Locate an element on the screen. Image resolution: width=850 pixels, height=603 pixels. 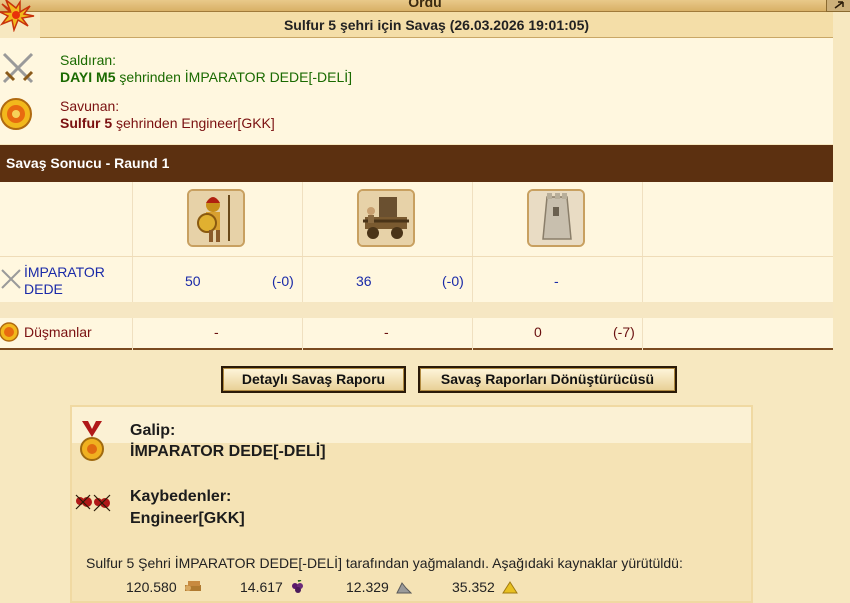
window-title: Ordu is located at coordinates (425, 5).